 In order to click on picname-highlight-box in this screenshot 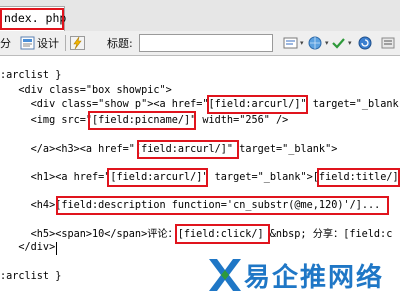, I will do `click(142, 120)`.